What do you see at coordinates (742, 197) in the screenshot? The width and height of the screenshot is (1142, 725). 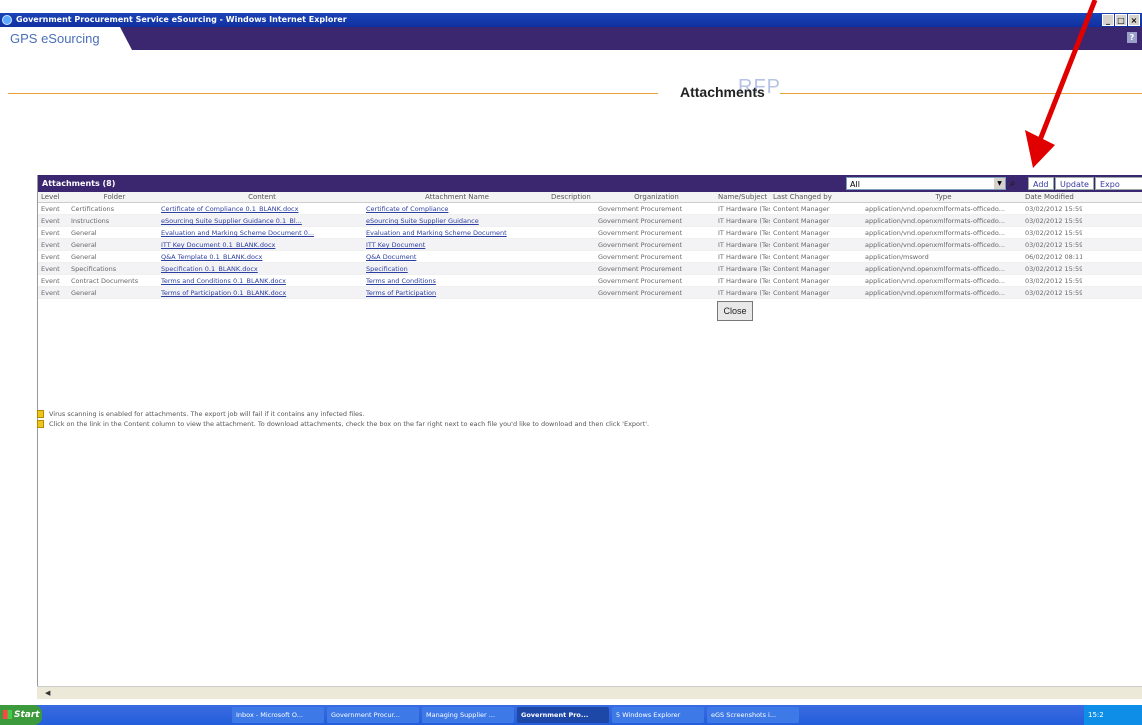 I see `col-name-subject: Name/Subject` at bounding box center [742, 197].